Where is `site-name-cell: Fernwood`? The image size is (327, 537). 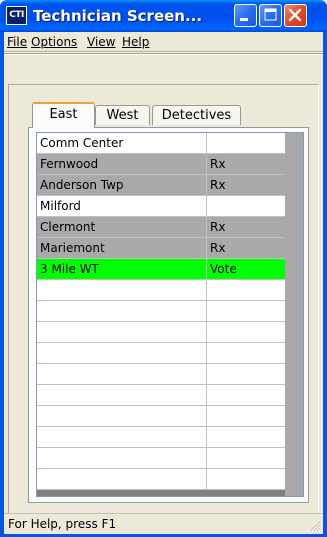 site-name-cell: Fernwood is located at coordinates (122, 164).